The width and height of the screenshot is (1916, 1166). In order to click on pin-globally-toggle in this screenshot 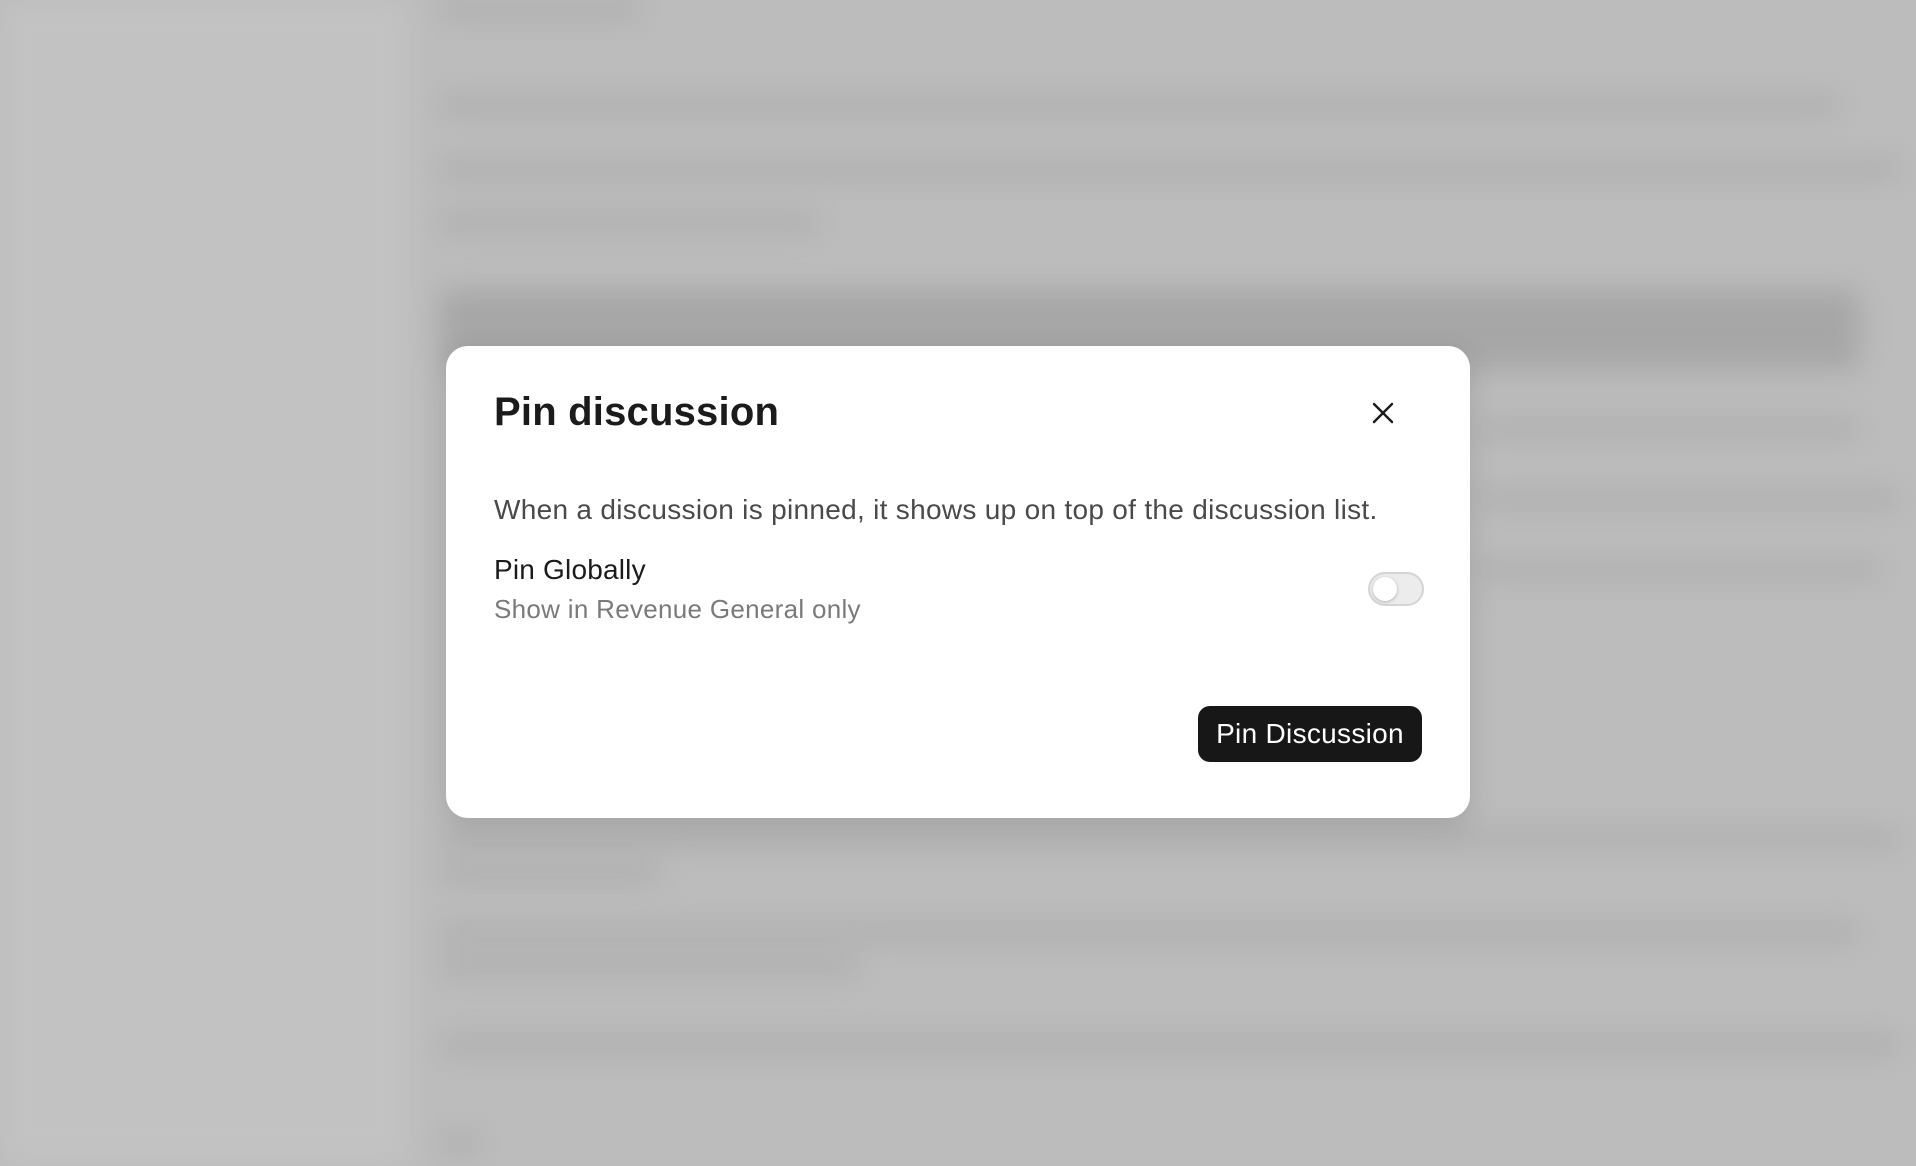, I will do `click(1396, 589)`.